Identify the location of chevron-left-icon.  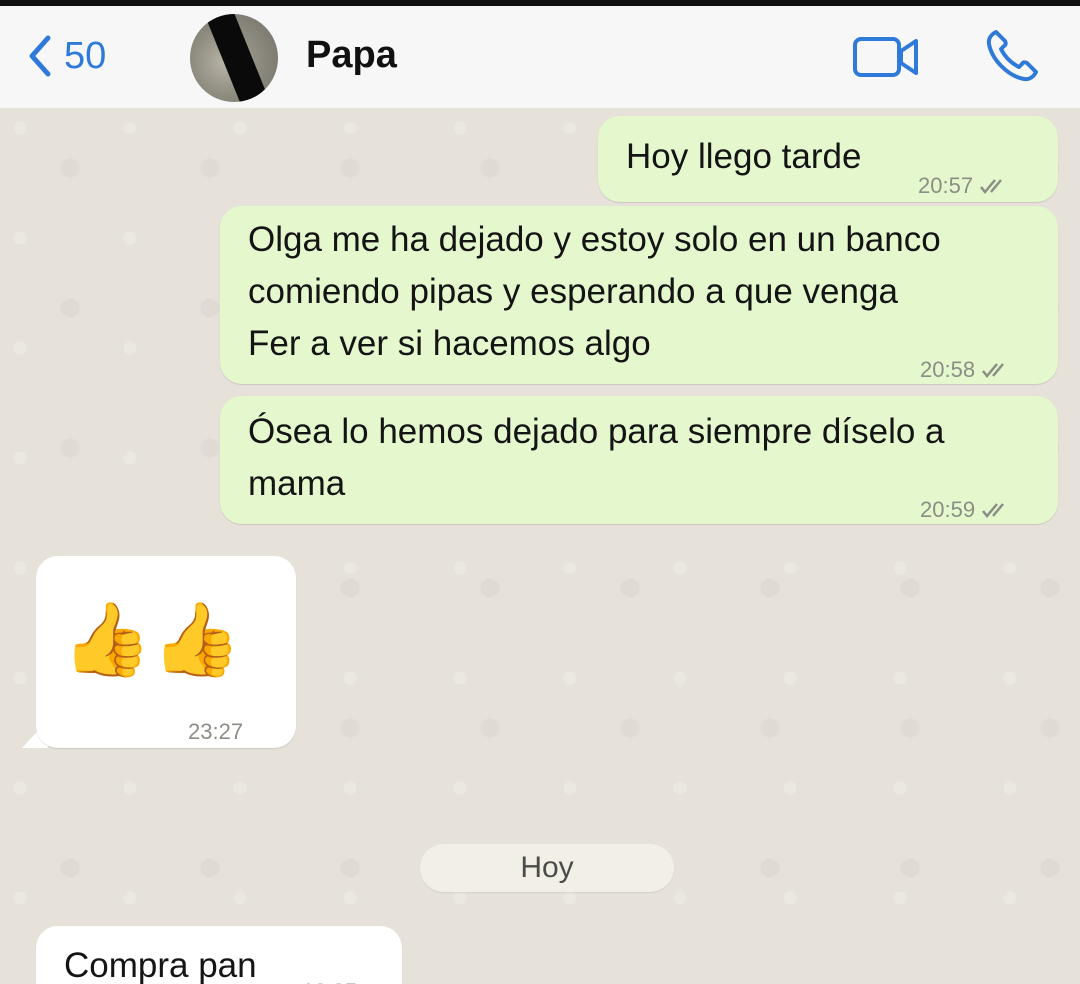
(40, 56).